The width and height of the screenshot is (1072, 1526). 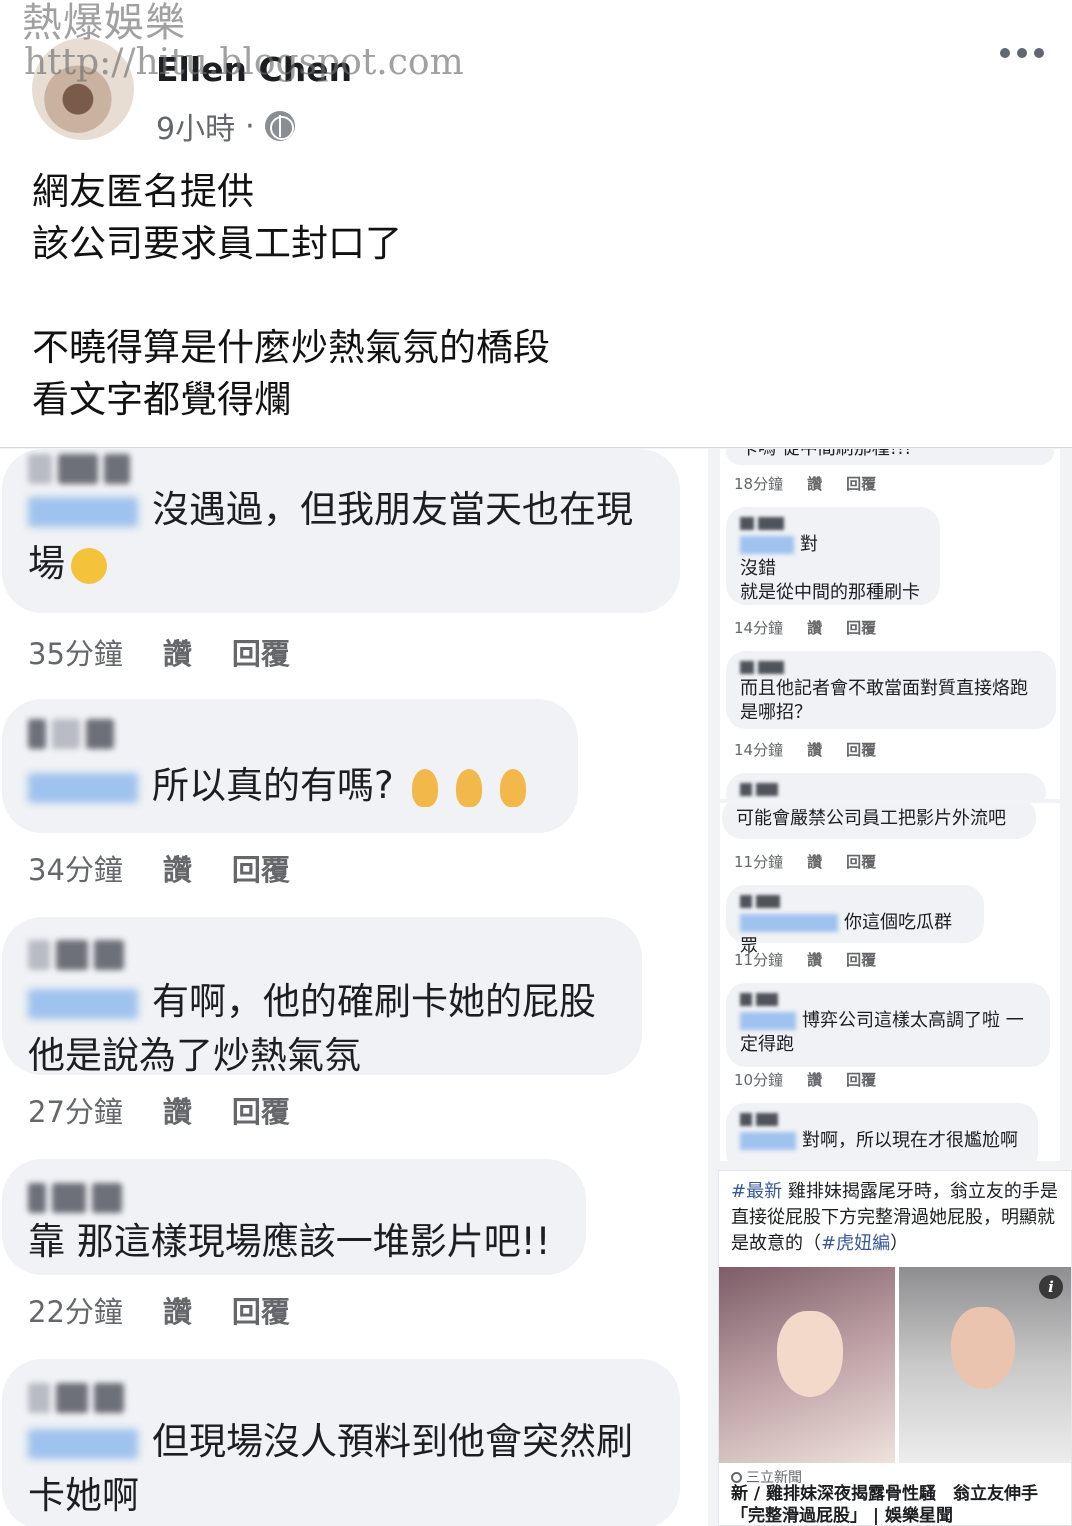 What do you see at coordinates (855, 921) in the screenshot?
I see `comment-bubble: 你這個吃瓜群眾` at bounding box center [855, 921].